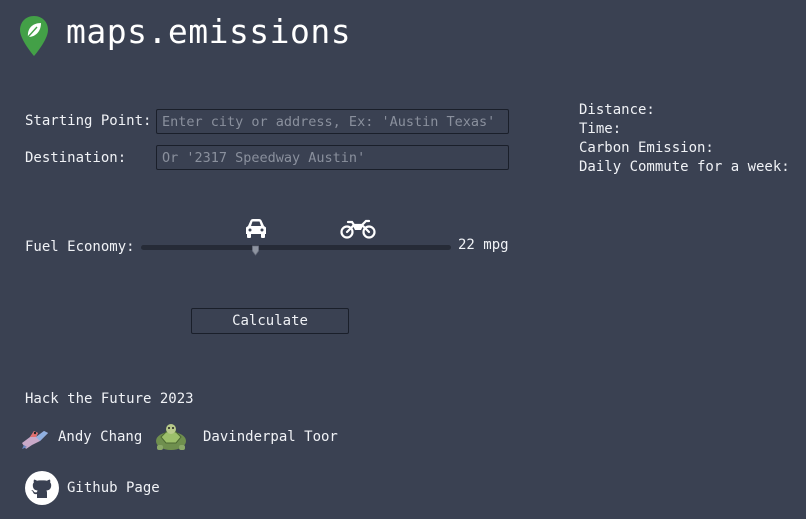  I want to click on motorcycle-icon, so click(358, 228).